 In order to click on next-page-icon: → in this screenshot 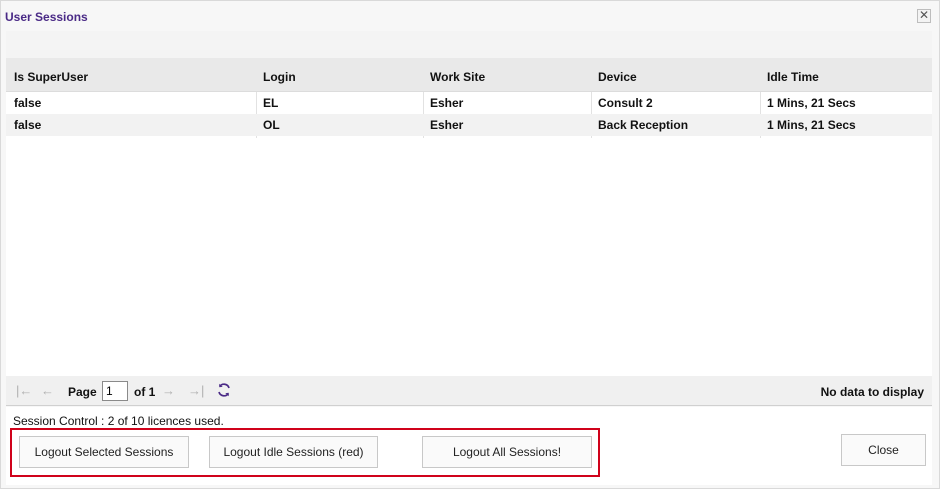, I will do `click(168, 390)`.